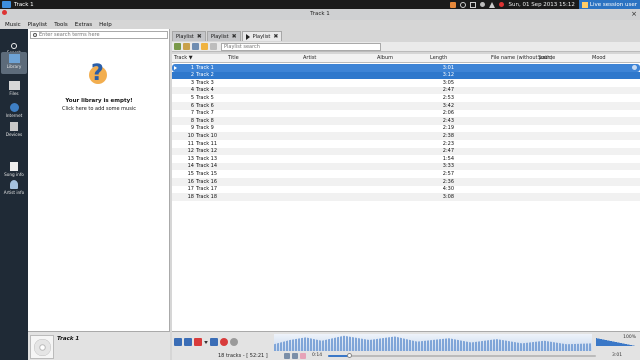 This screenshot has height=360, width=640. Describe the element at coordinates (448, 128) in the screenshot. I see `length-cell: 2:19` at that location.